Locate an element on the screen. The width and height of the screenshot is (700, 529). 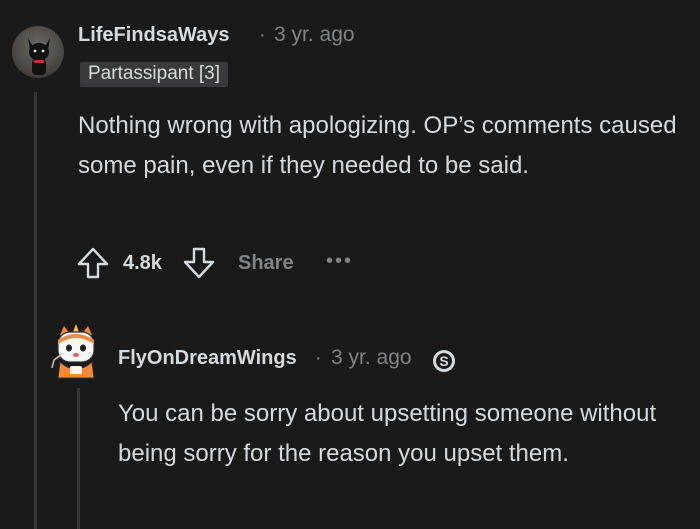
downvote-button is located at coordinates (199, 265).